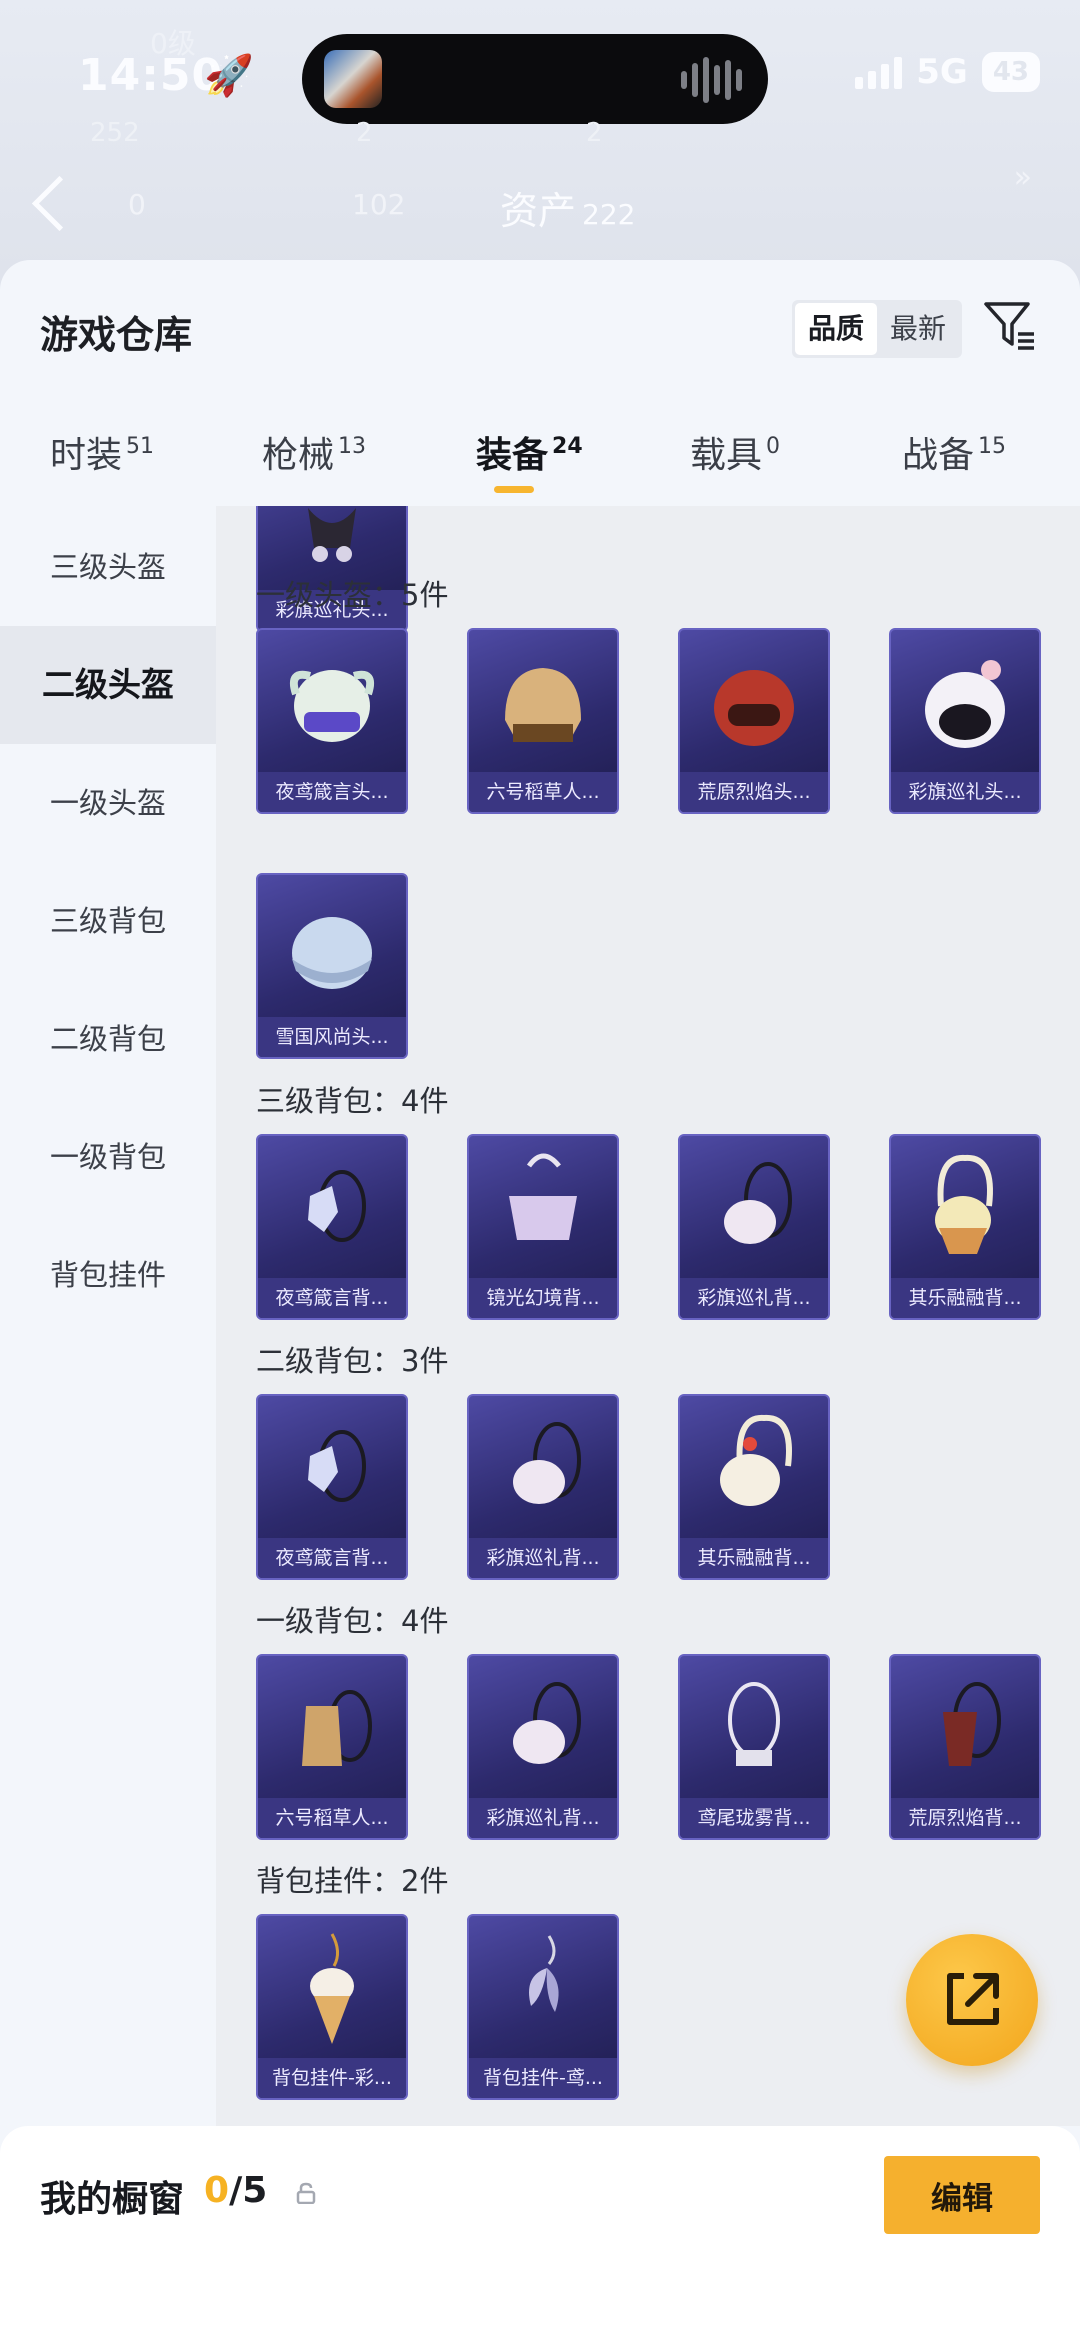 This screenshot has width=1080, height=2347. I want to click on background-stat-2: 2, so click(364, 133).